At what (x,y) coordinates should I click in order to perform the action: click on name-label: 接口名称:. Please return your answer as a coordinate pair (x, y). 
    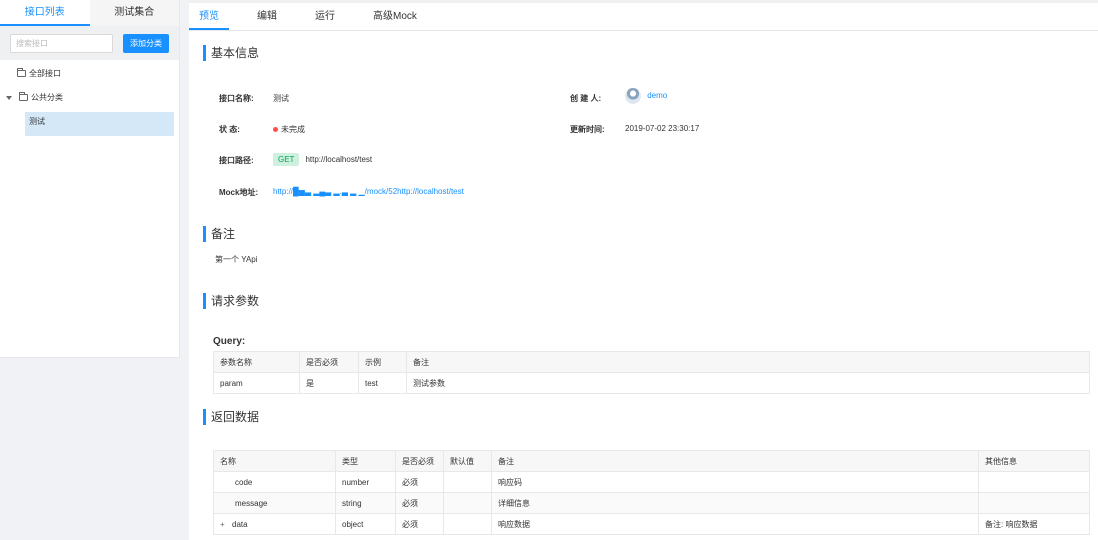
    Looking at the image, I should click on (236, 98).